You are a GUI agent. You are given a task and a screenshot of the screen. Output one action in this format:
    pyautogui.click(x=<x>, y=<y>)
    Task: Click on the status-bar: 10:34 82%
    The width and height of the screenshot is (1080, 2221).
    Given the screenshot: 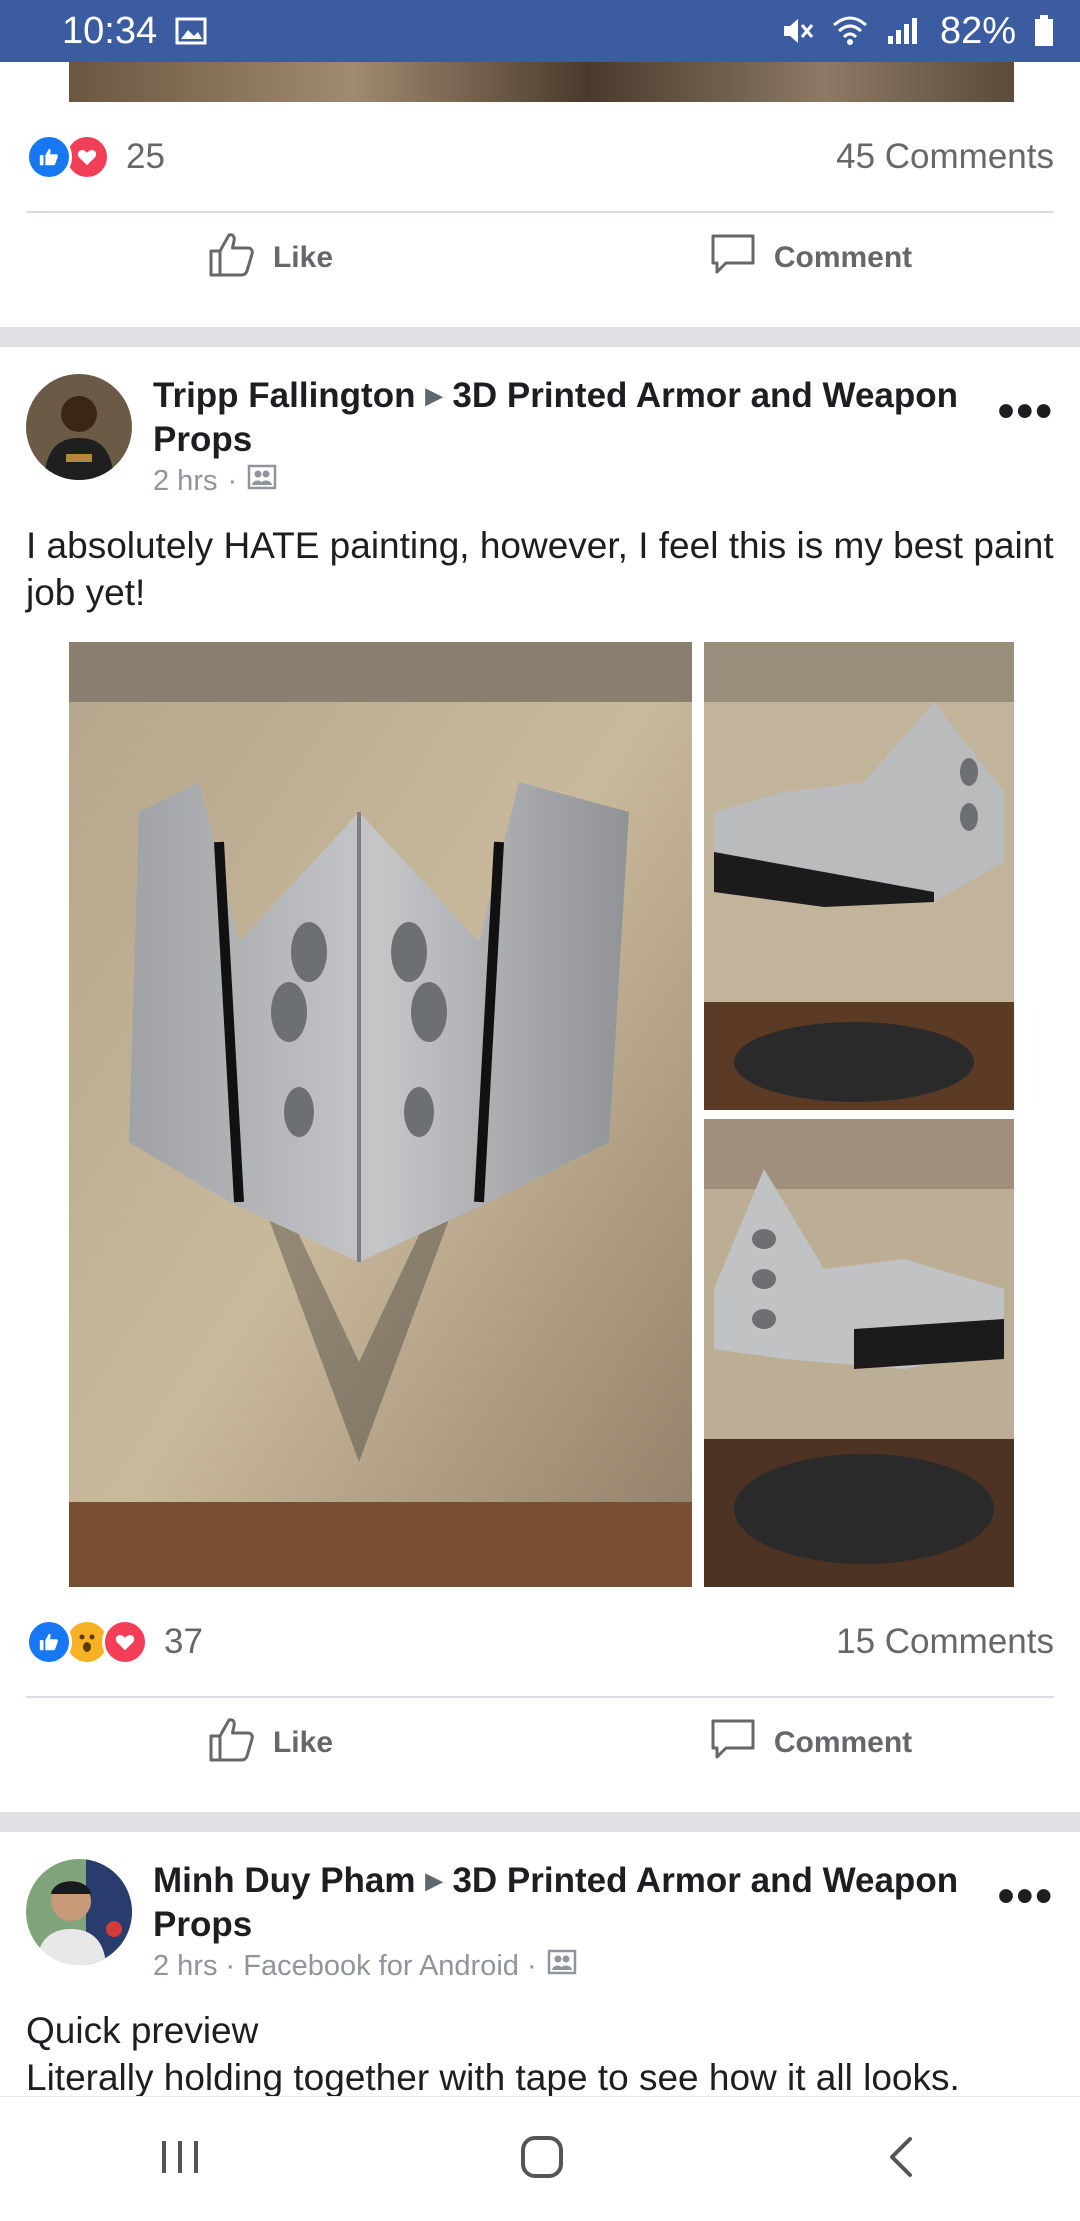 What is the action you would take?
    pyautogui.click(x=540, y=31)
    